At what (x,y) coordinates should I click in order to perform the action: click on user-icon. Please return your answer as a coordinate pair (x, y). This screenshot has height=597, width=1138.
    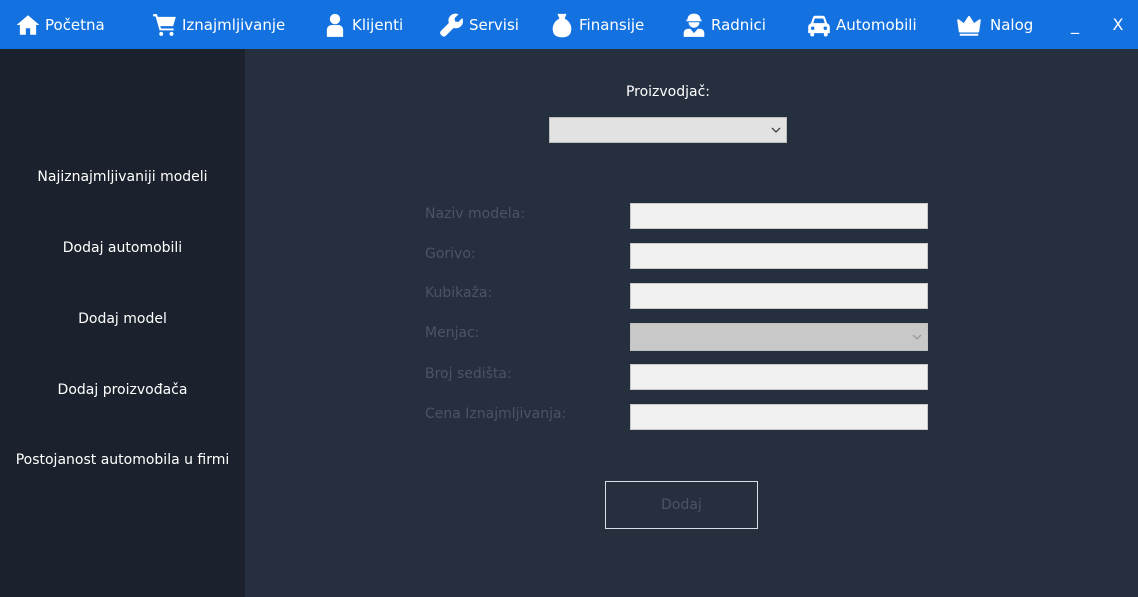
    Looking at the image, I should click on (335, 25).